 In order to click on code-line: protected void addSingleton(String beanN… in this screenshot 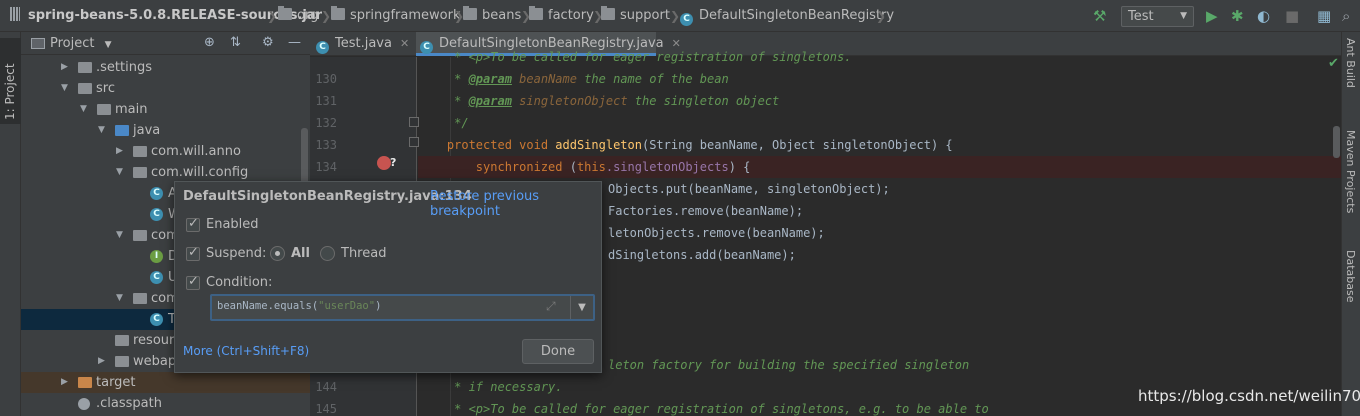, I will do `click(699, 145)`.